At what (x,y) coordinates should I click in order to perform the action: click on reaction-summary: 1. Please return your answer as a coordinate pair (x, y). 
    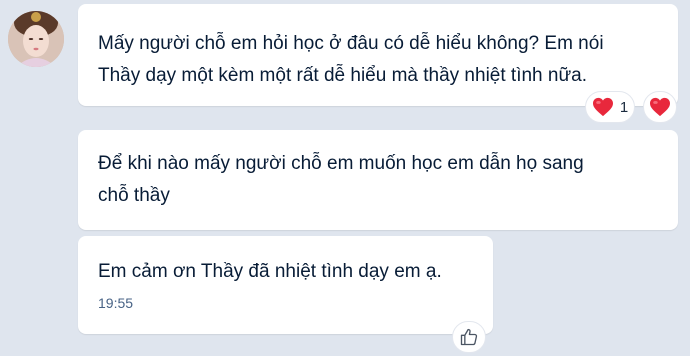
    Looking at the image, I should click on (610, 107).